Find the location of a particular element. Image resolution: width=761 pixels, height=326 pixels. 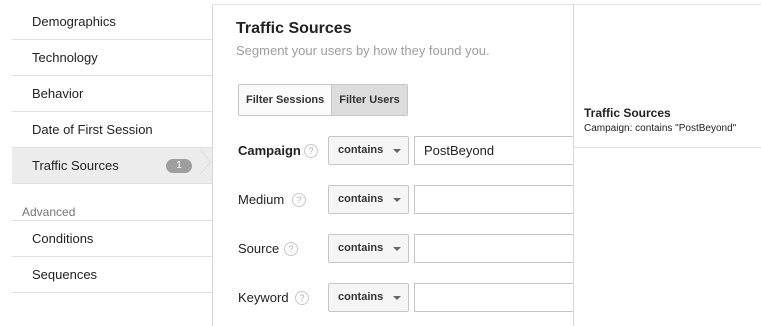

sidebar-item-behavior: Behavior is located at coordinates (112, 94).